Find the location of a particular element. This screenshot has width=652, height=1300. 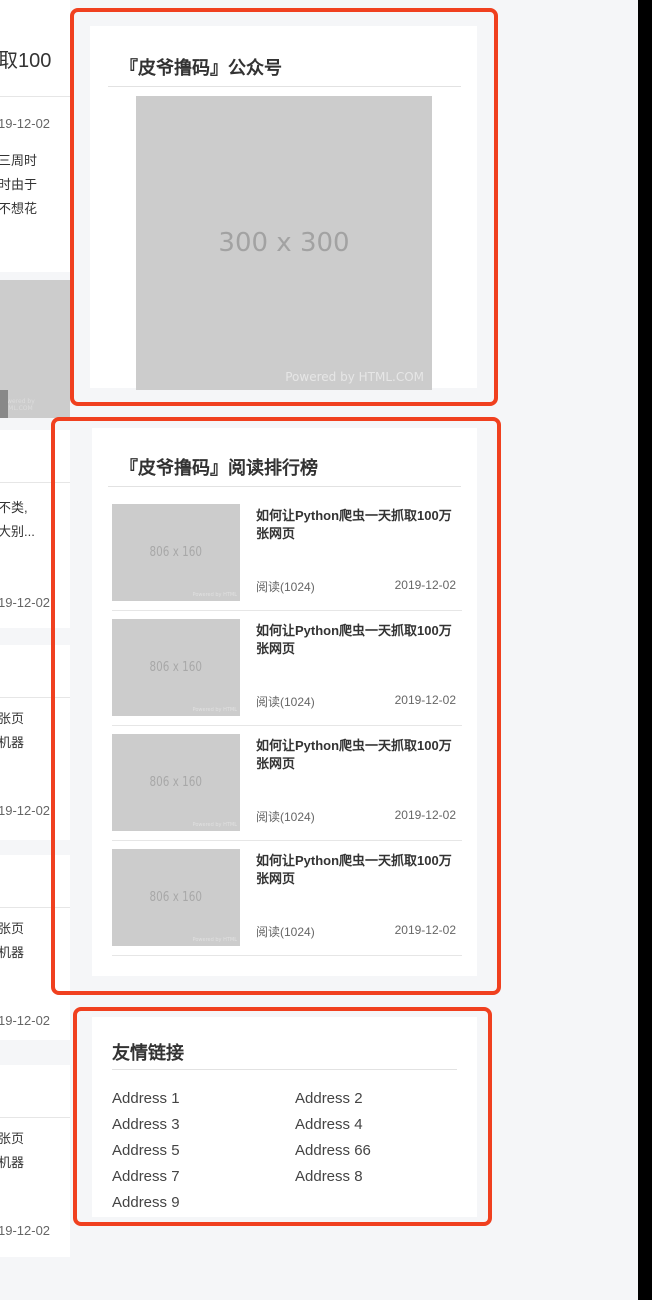

banner-control is located at coordinates (4, 404).